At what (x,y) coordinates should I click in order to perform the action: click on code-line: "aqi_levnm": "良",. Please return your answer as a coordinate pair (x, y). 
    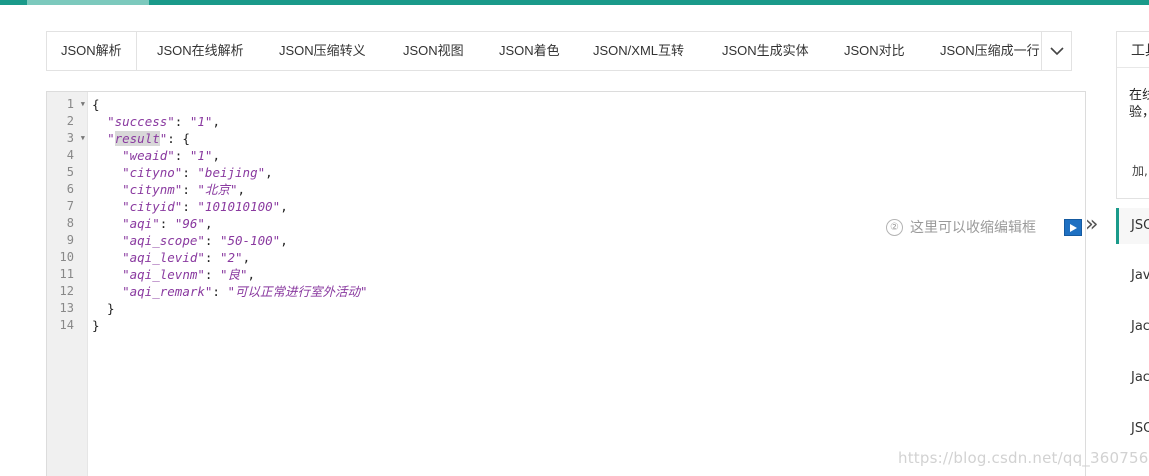
    Looking at the image, I should click on (189, 274).